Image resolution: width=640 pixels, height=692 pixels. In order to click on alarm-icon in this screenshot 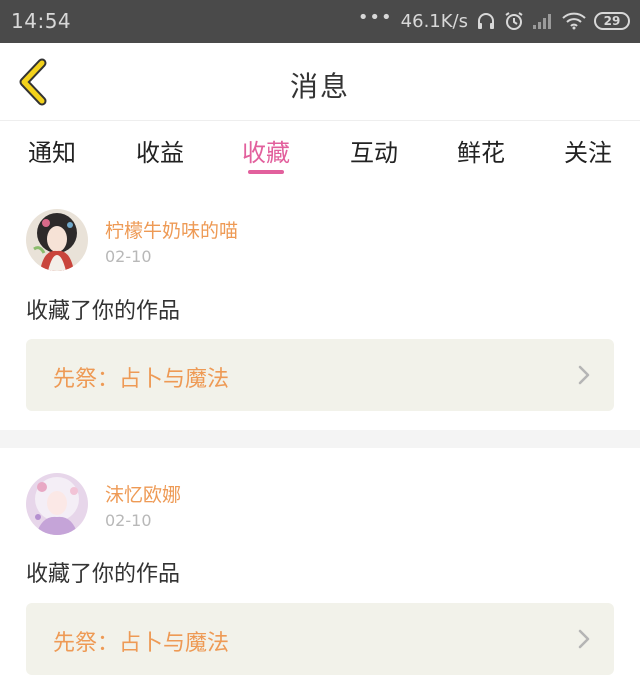, I will do `click(514, 21)`.